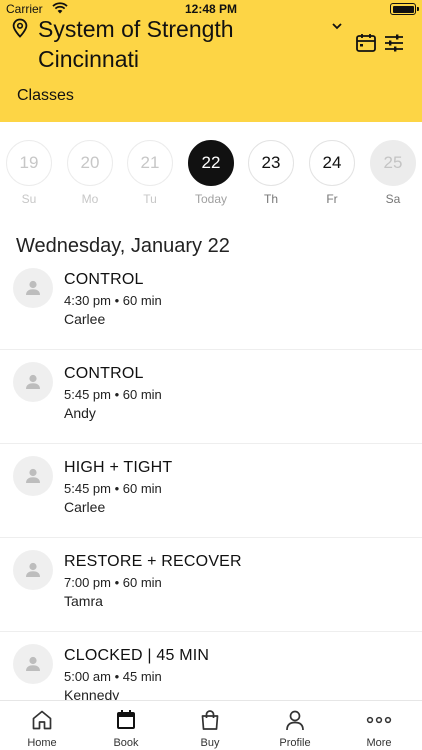 This screenshot has height=750, width=422. What do you see at coordinates (210, 720) in the screenshot?
I see `shopping-bag-icon` at bounding box center [210, 720].